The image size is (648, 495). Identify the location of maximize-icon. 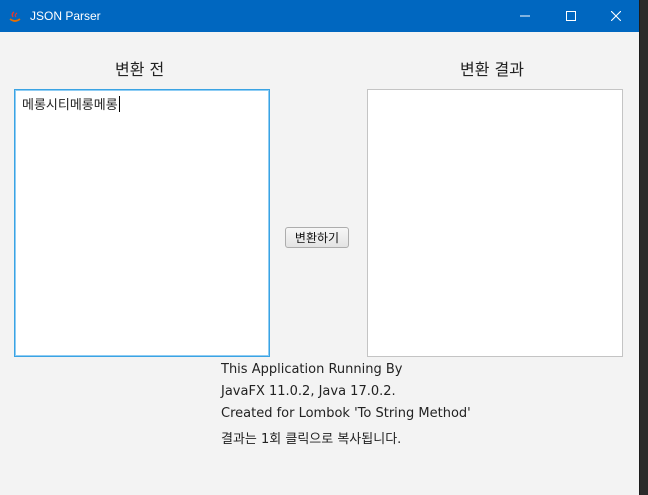
(571, 16).